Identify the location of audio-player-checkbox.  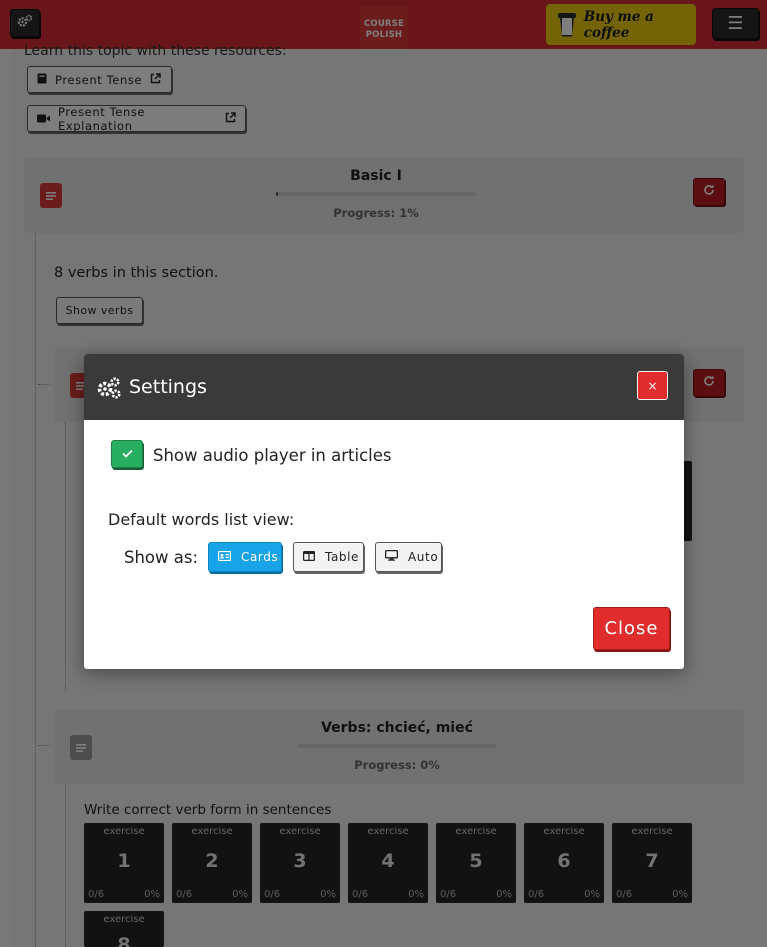
(127, 454).